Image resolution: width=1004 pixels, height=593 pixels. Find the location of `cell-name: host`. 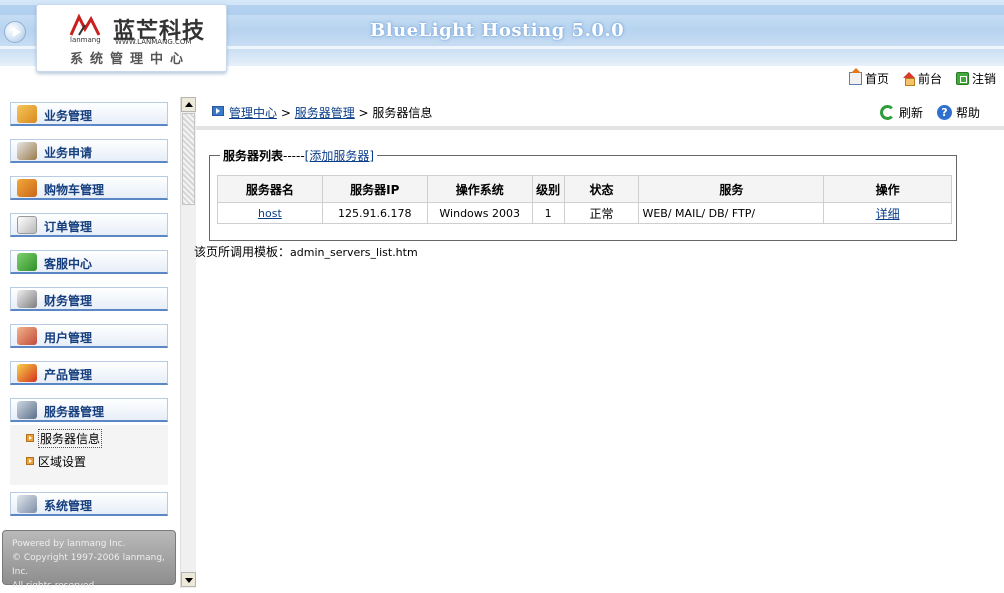

cell-name: host is located at coordinates (270, 213).